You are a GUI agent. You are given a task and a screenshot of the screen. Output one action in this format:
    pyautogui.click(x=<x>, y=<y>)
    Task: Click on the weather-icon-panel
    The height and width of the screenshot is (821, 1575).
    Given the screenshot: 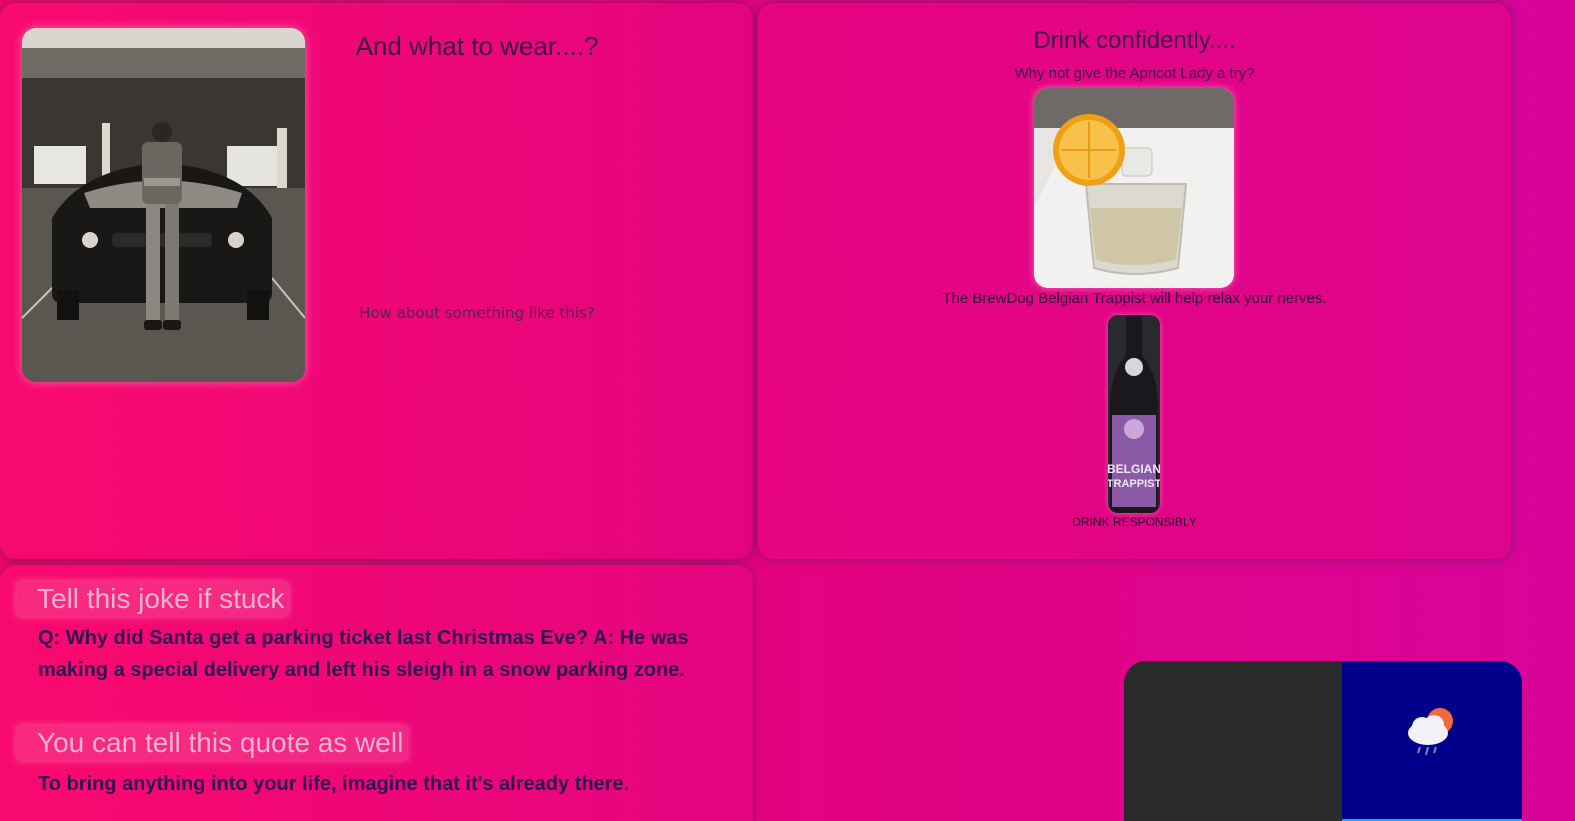 What is the action you would take?
    pyautogui.click(x=1432, y=741)
    